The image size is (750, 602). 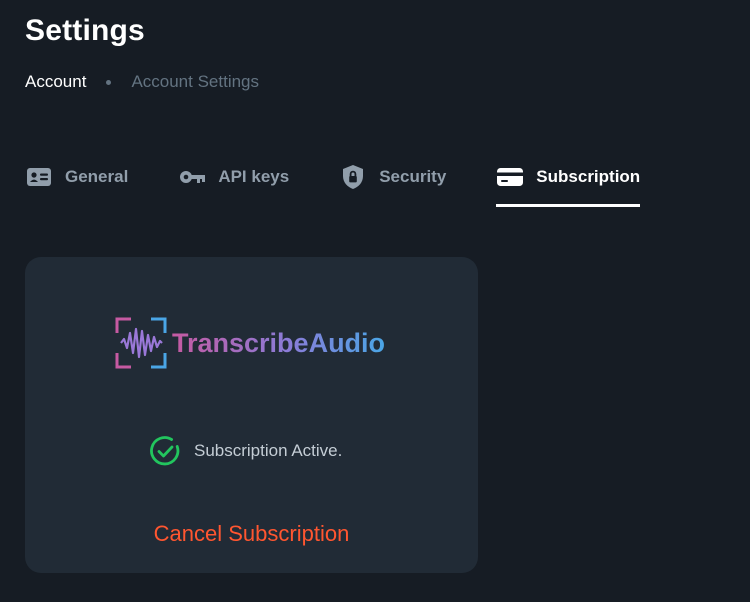 I want to click on breadcrumb-account: Account, so click(x=55, y=82).